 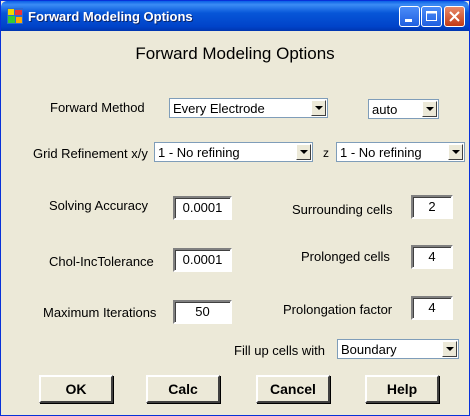 I want to click on forward-method-select: Every Electrode, so click(x=248, y=108).